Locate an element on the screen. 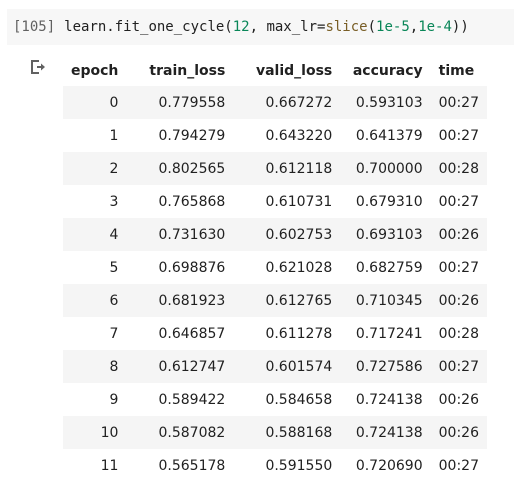  cell-train-loss: 0.589422 is located at coordinates (192, 399).